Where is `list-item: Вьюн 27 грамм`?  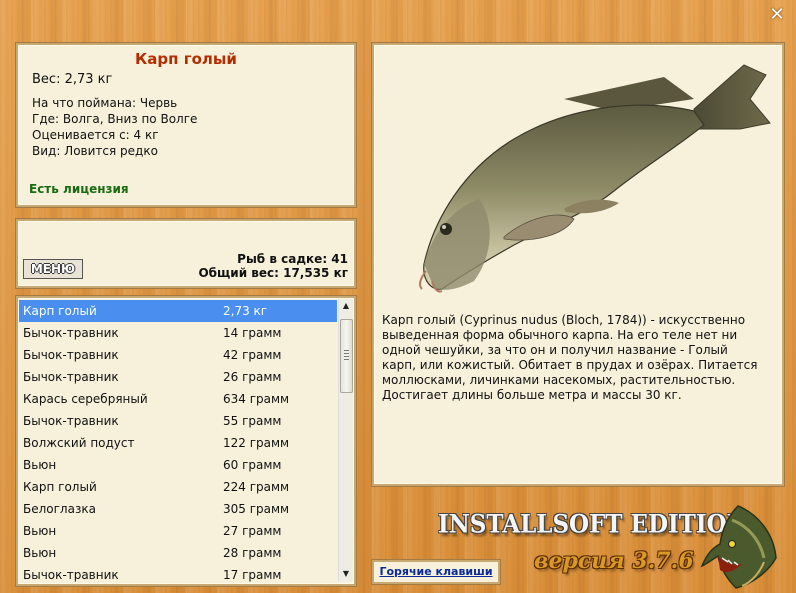
list-item: Вьюн 27 грамм is located at coordinates (178, 531).